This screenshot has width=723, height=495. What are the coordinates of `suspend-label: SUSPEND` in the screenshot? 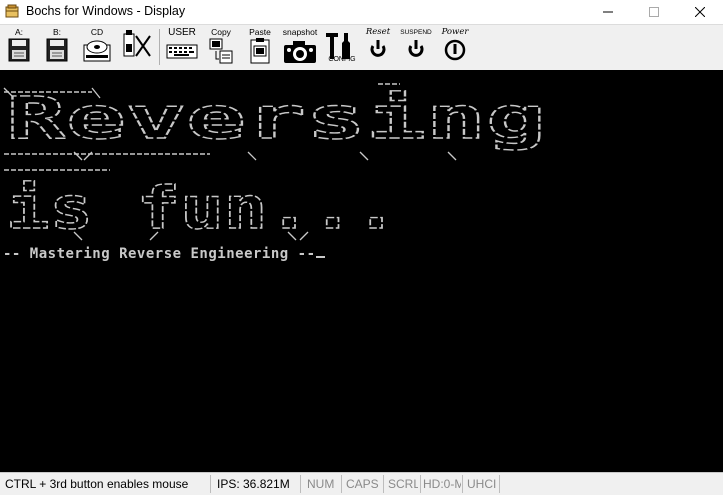 It's located at (416, 32).